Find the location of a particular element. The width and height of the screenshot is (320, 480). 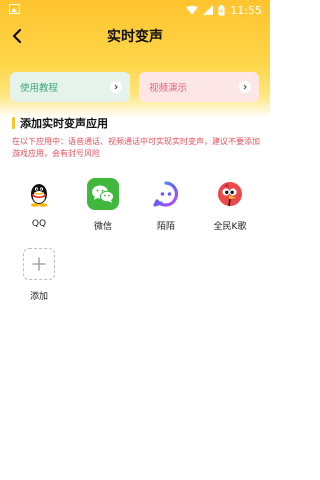

video-demo-card-label: 视频演示 is located at coordinates (168, 88).